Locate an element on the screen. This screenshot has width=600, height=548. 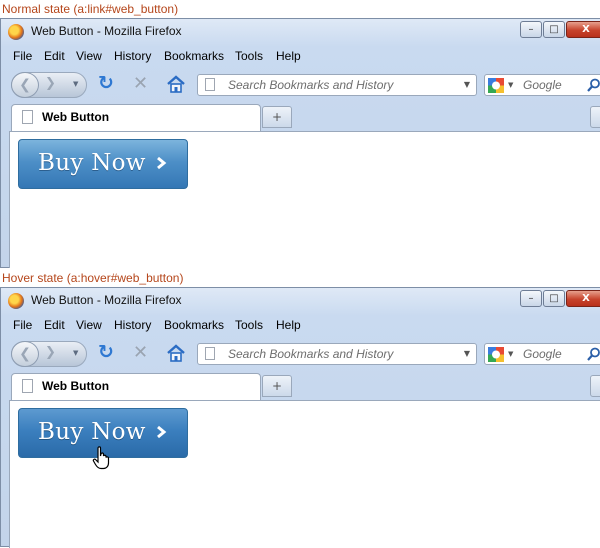
state-caption-normal: Normal state (a:link#web_button) is located at coordinates (90, 9).